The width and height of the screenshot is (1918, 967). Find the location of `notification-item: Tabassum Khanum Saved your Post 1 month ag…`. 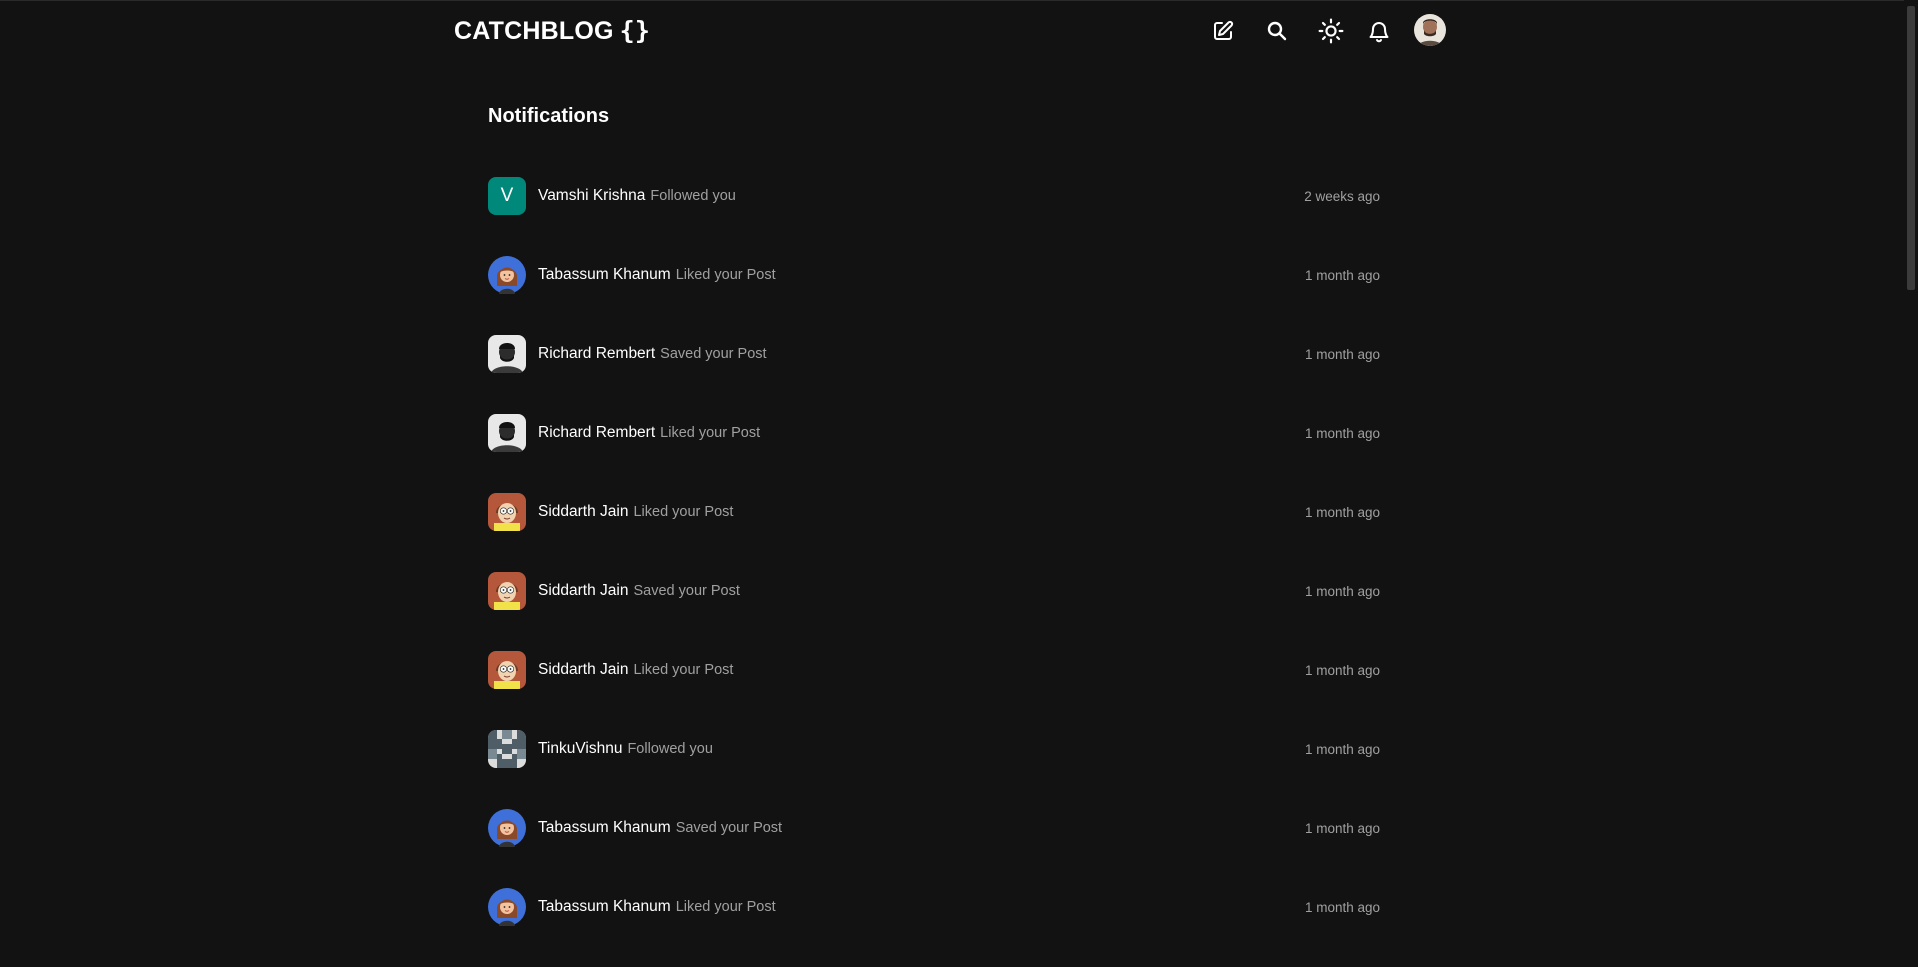

notification-item: Tabassum Khanum Saved your Post 1 month ag… is located at coordinates (934, 848).